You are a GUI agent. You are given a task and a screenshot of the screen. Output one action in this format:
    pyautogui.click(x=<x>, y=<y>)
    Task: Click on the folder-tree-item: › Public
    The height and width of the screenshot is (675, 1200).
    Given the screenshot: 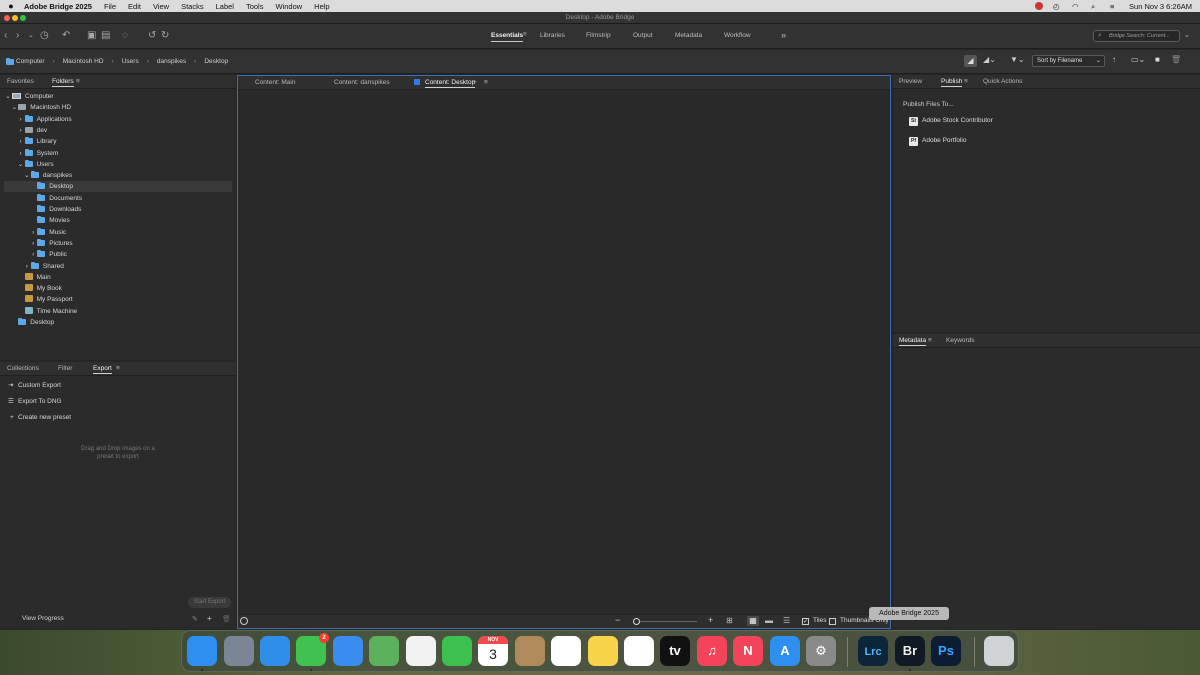 What is the action you would take?
    pyautogui.click(x=118, y=254)
    